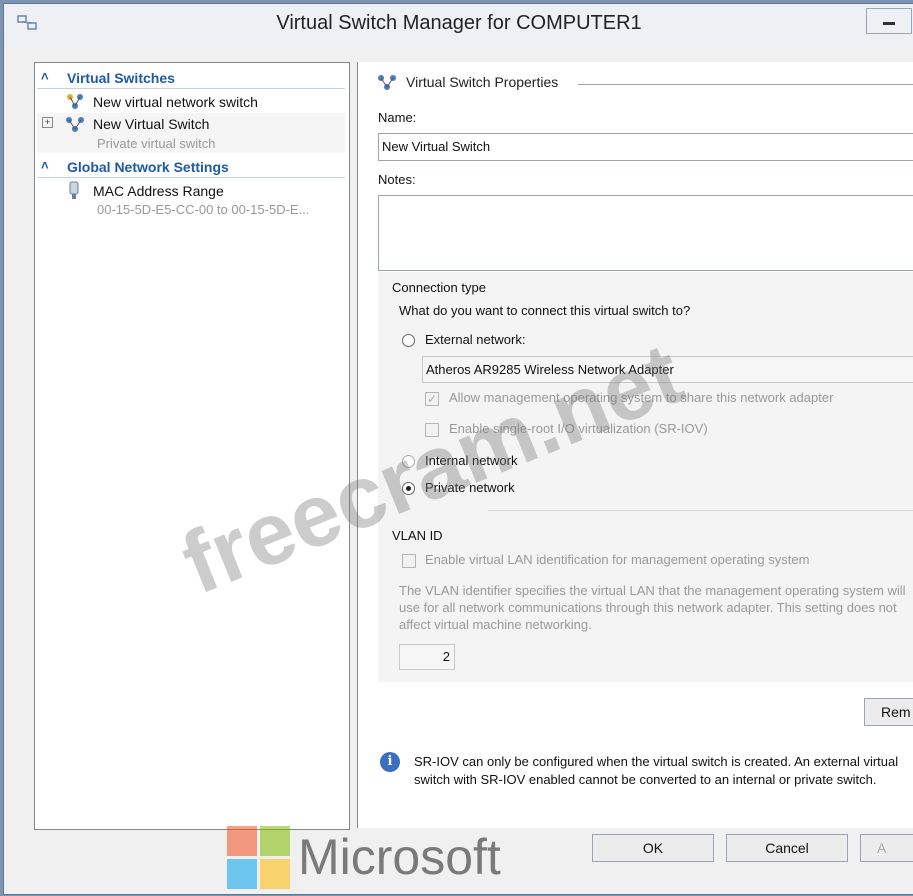 The image size is (913, 896). Describe the element at coordinates (653, 848) in the screenshot. I see `ok-button: OK` at that location.